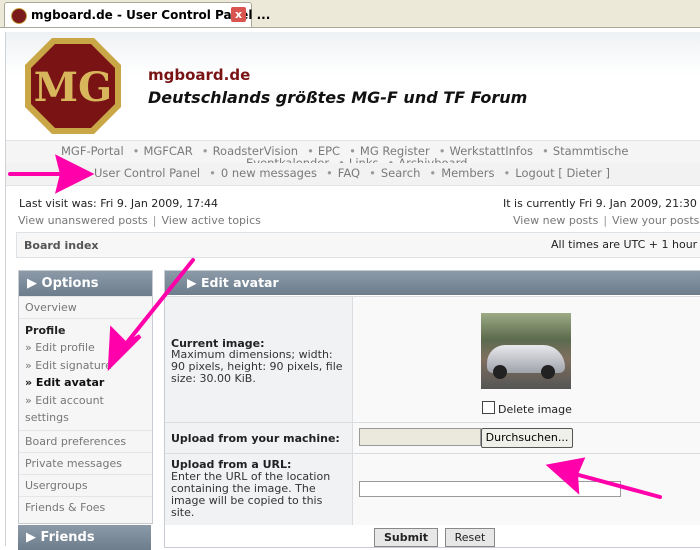 This screenshot has height=550, width=700. I want to click on quick-links-left: View unanswered posts | View active topics, so click(139, 220).